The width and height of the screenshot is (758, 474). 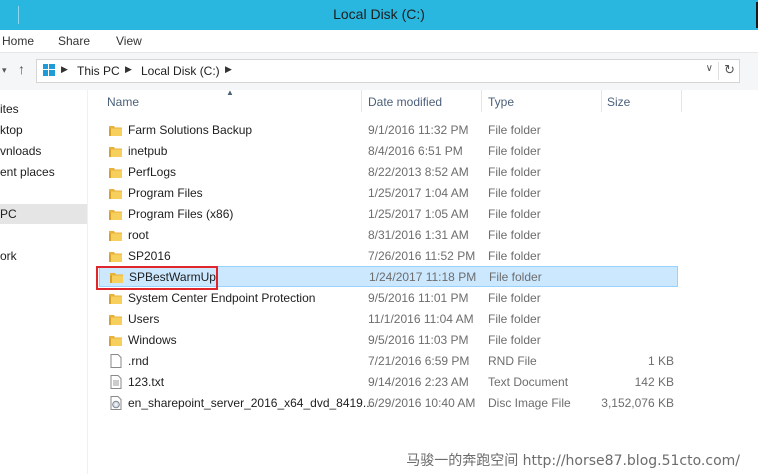 I want to click on column-header-type: Type, so click(x=542, y=101).